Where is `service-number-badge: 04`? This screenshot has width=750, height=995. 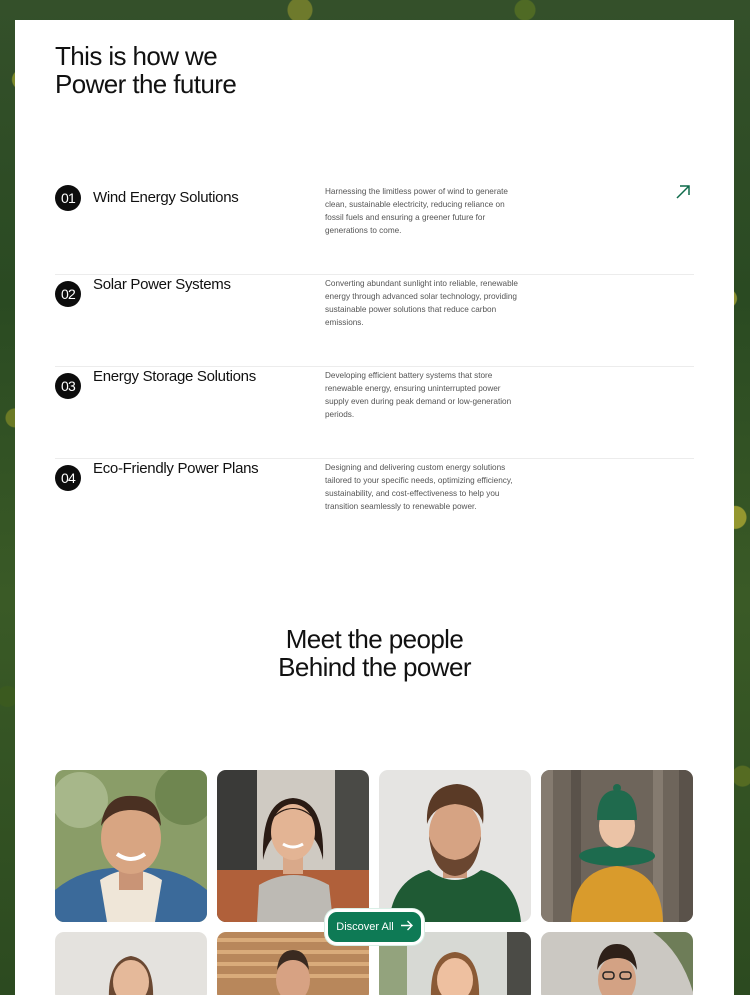 service-number-badge: 04 is located at coordinates (68, 478).